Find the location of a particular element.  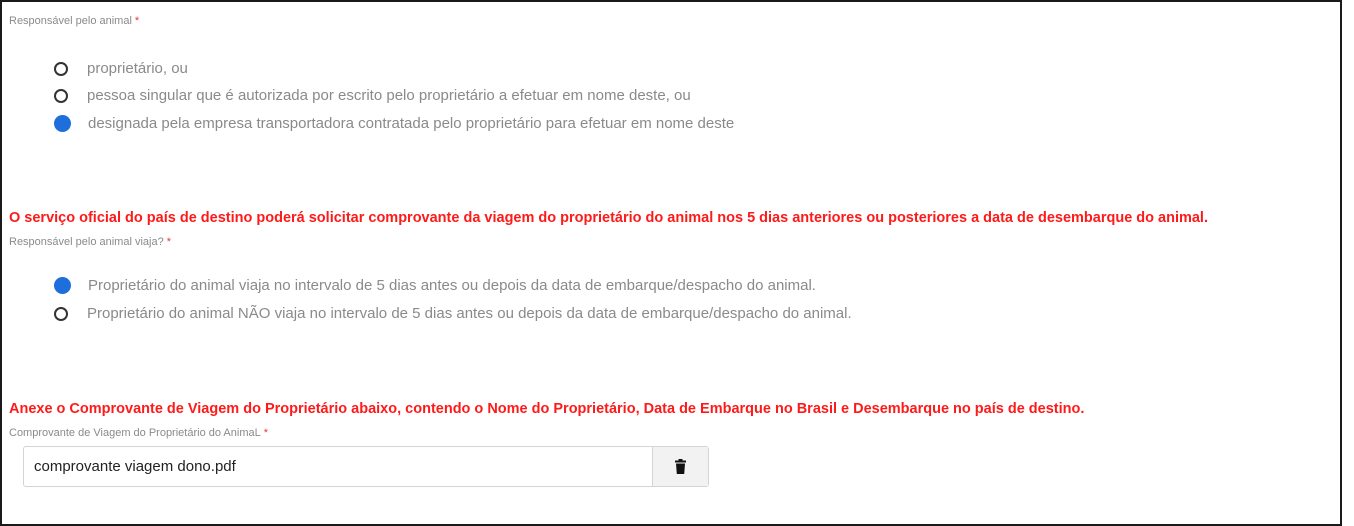

trash-icon is located at coordinates (680, 466).